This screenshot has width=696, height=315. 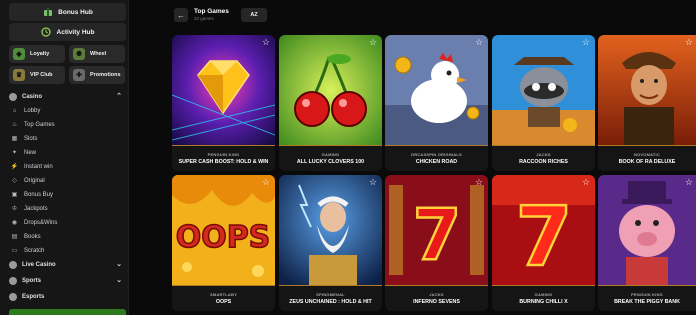 What do you see at coordinates (223, 237) in the screenshot?
I see `svg-text: OOPS` at bounding box center [223, 237].